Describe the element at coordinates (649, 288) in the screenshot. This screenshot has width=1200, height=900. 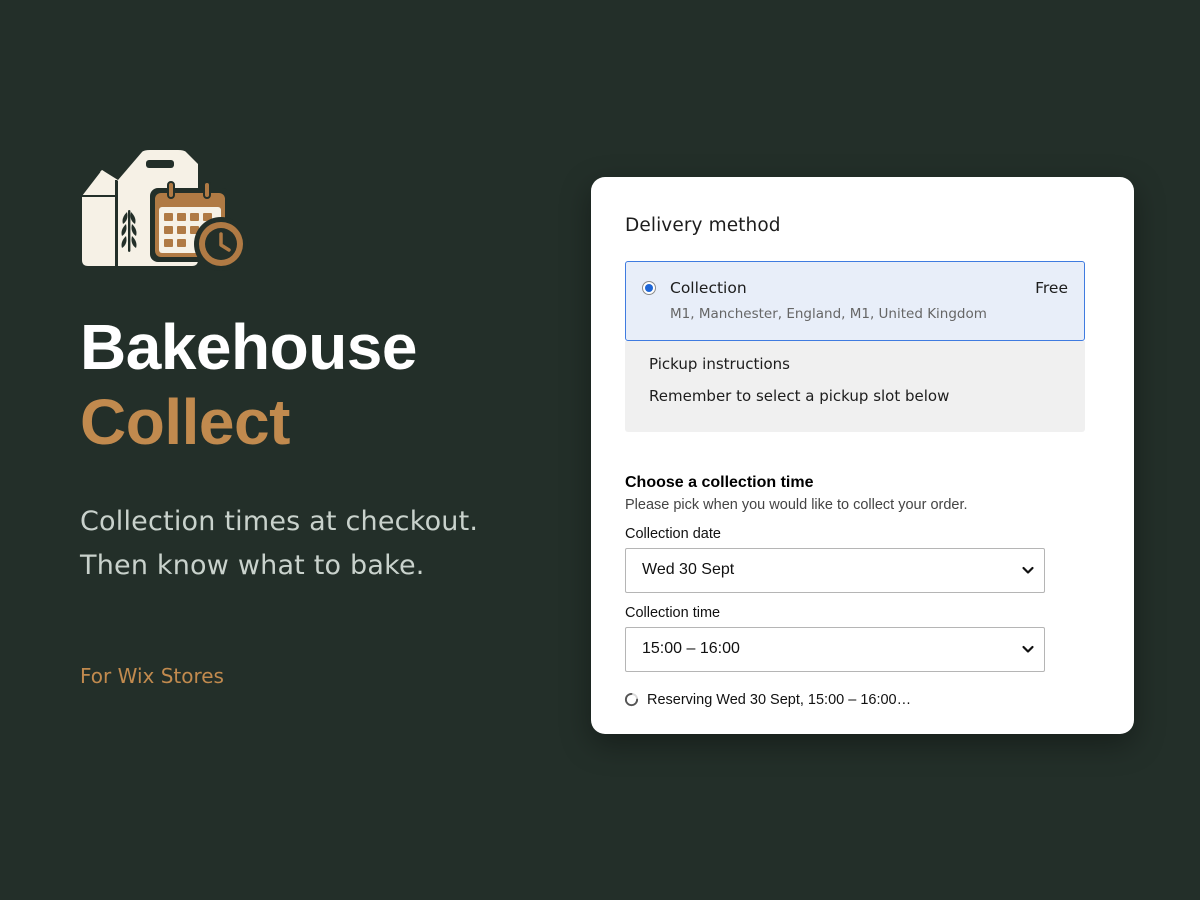
I see `radio-selected-icon` at that location.